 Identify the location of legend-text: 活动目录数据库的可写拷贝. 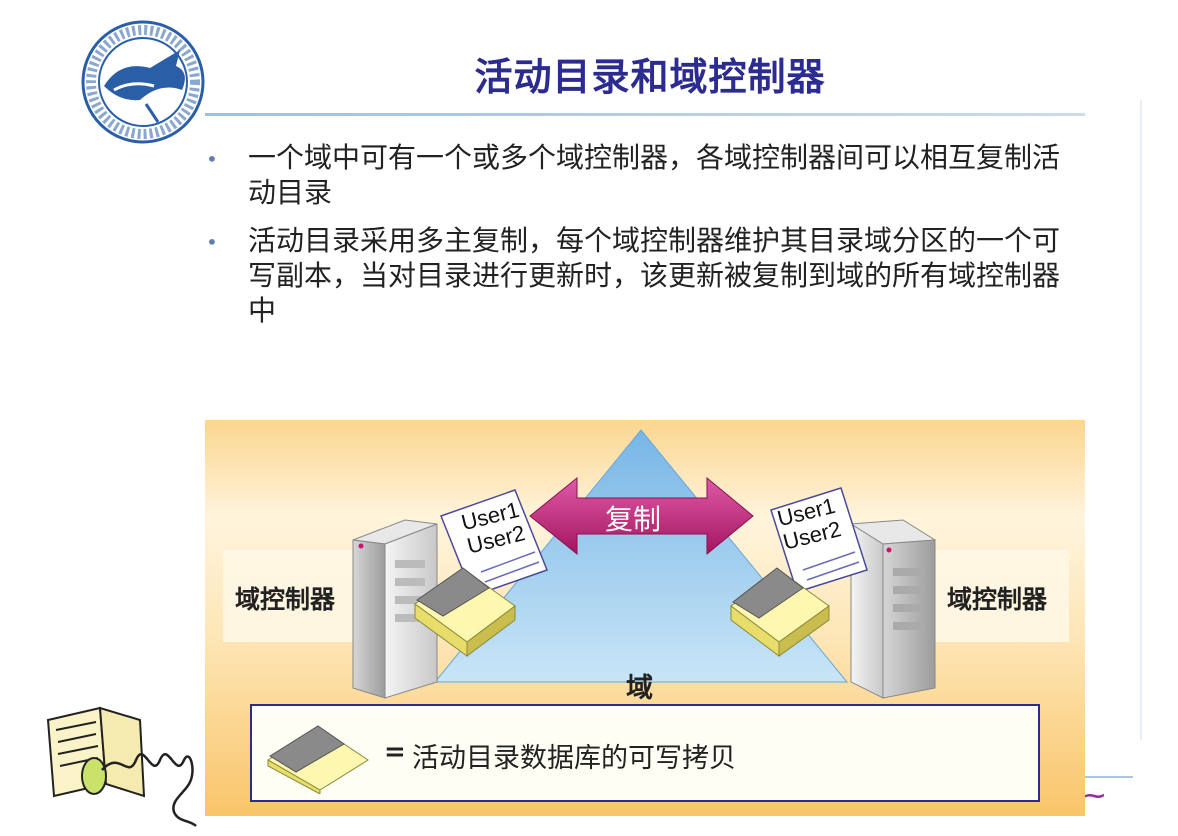
(574, 758).